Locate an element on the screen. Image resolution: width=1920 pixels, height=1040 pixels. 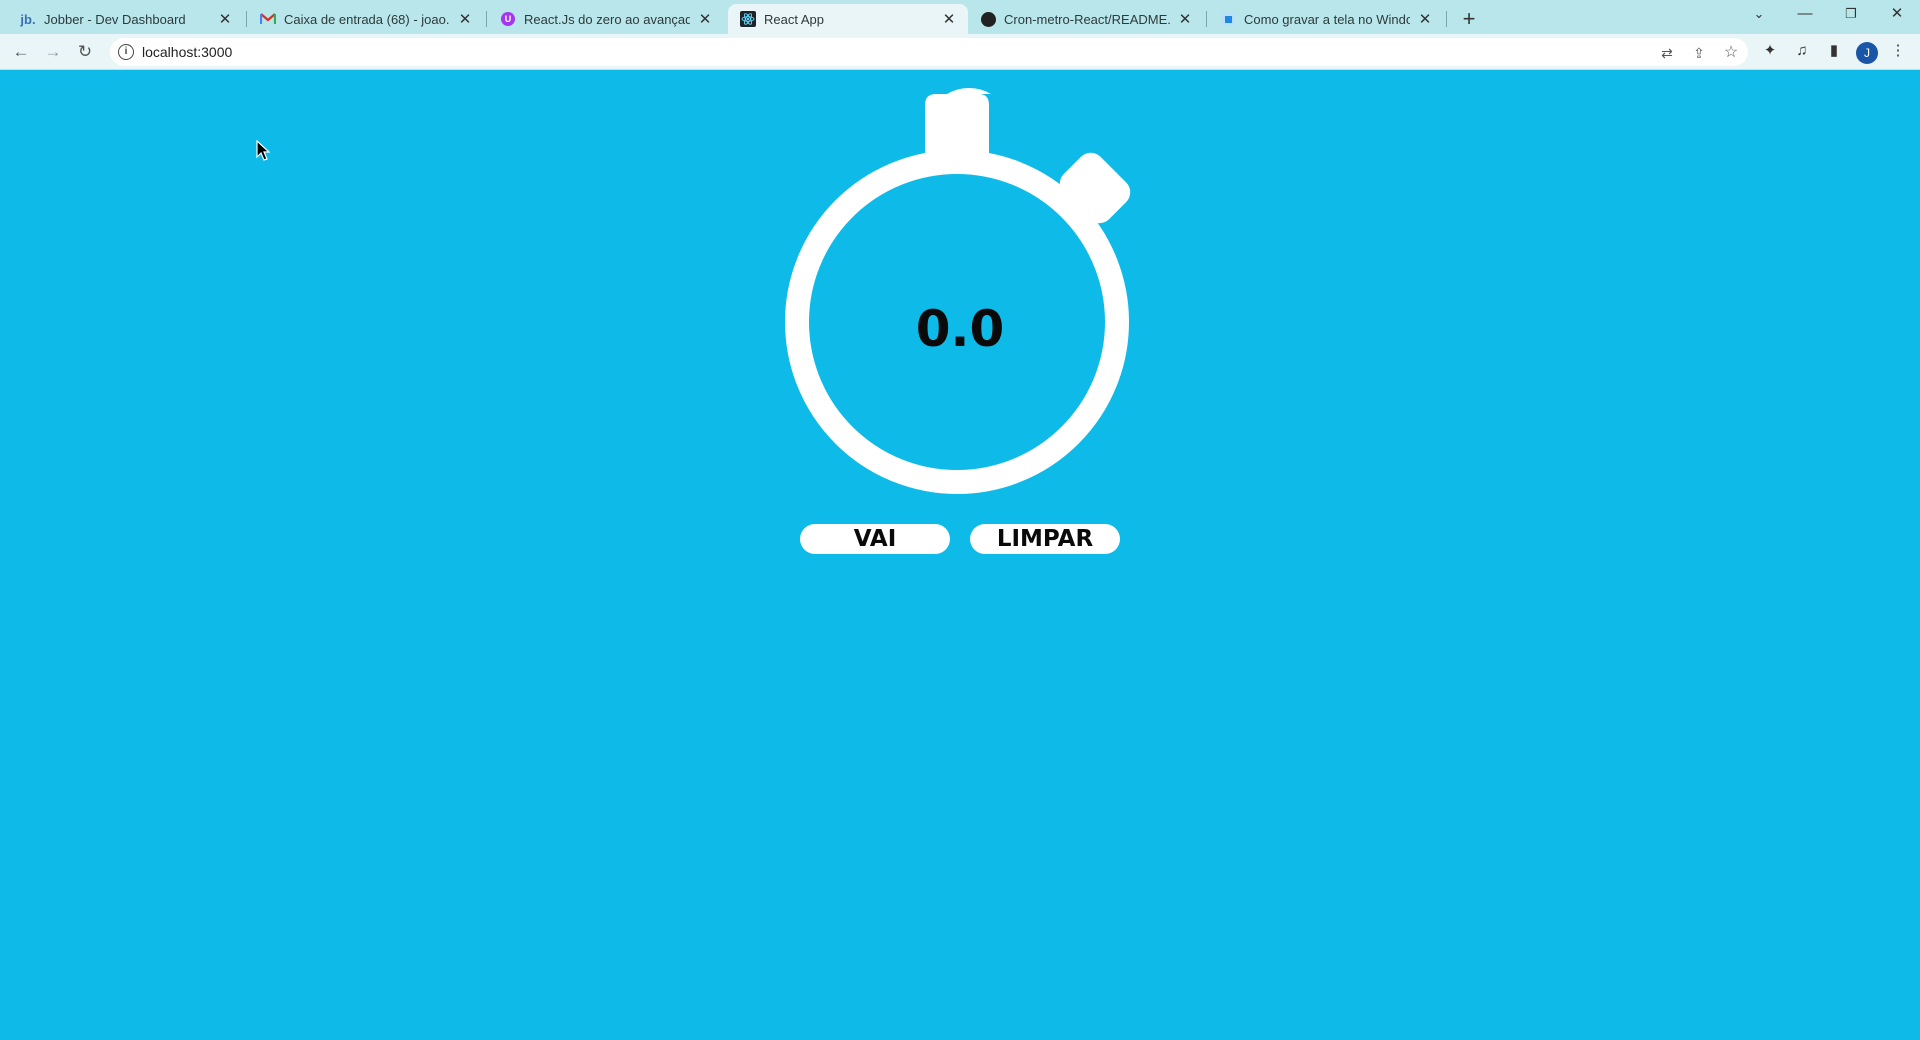
tab-gmail: Caixa de entrada (68) - joao.olive ✕ is located at coordinates (366, 19).